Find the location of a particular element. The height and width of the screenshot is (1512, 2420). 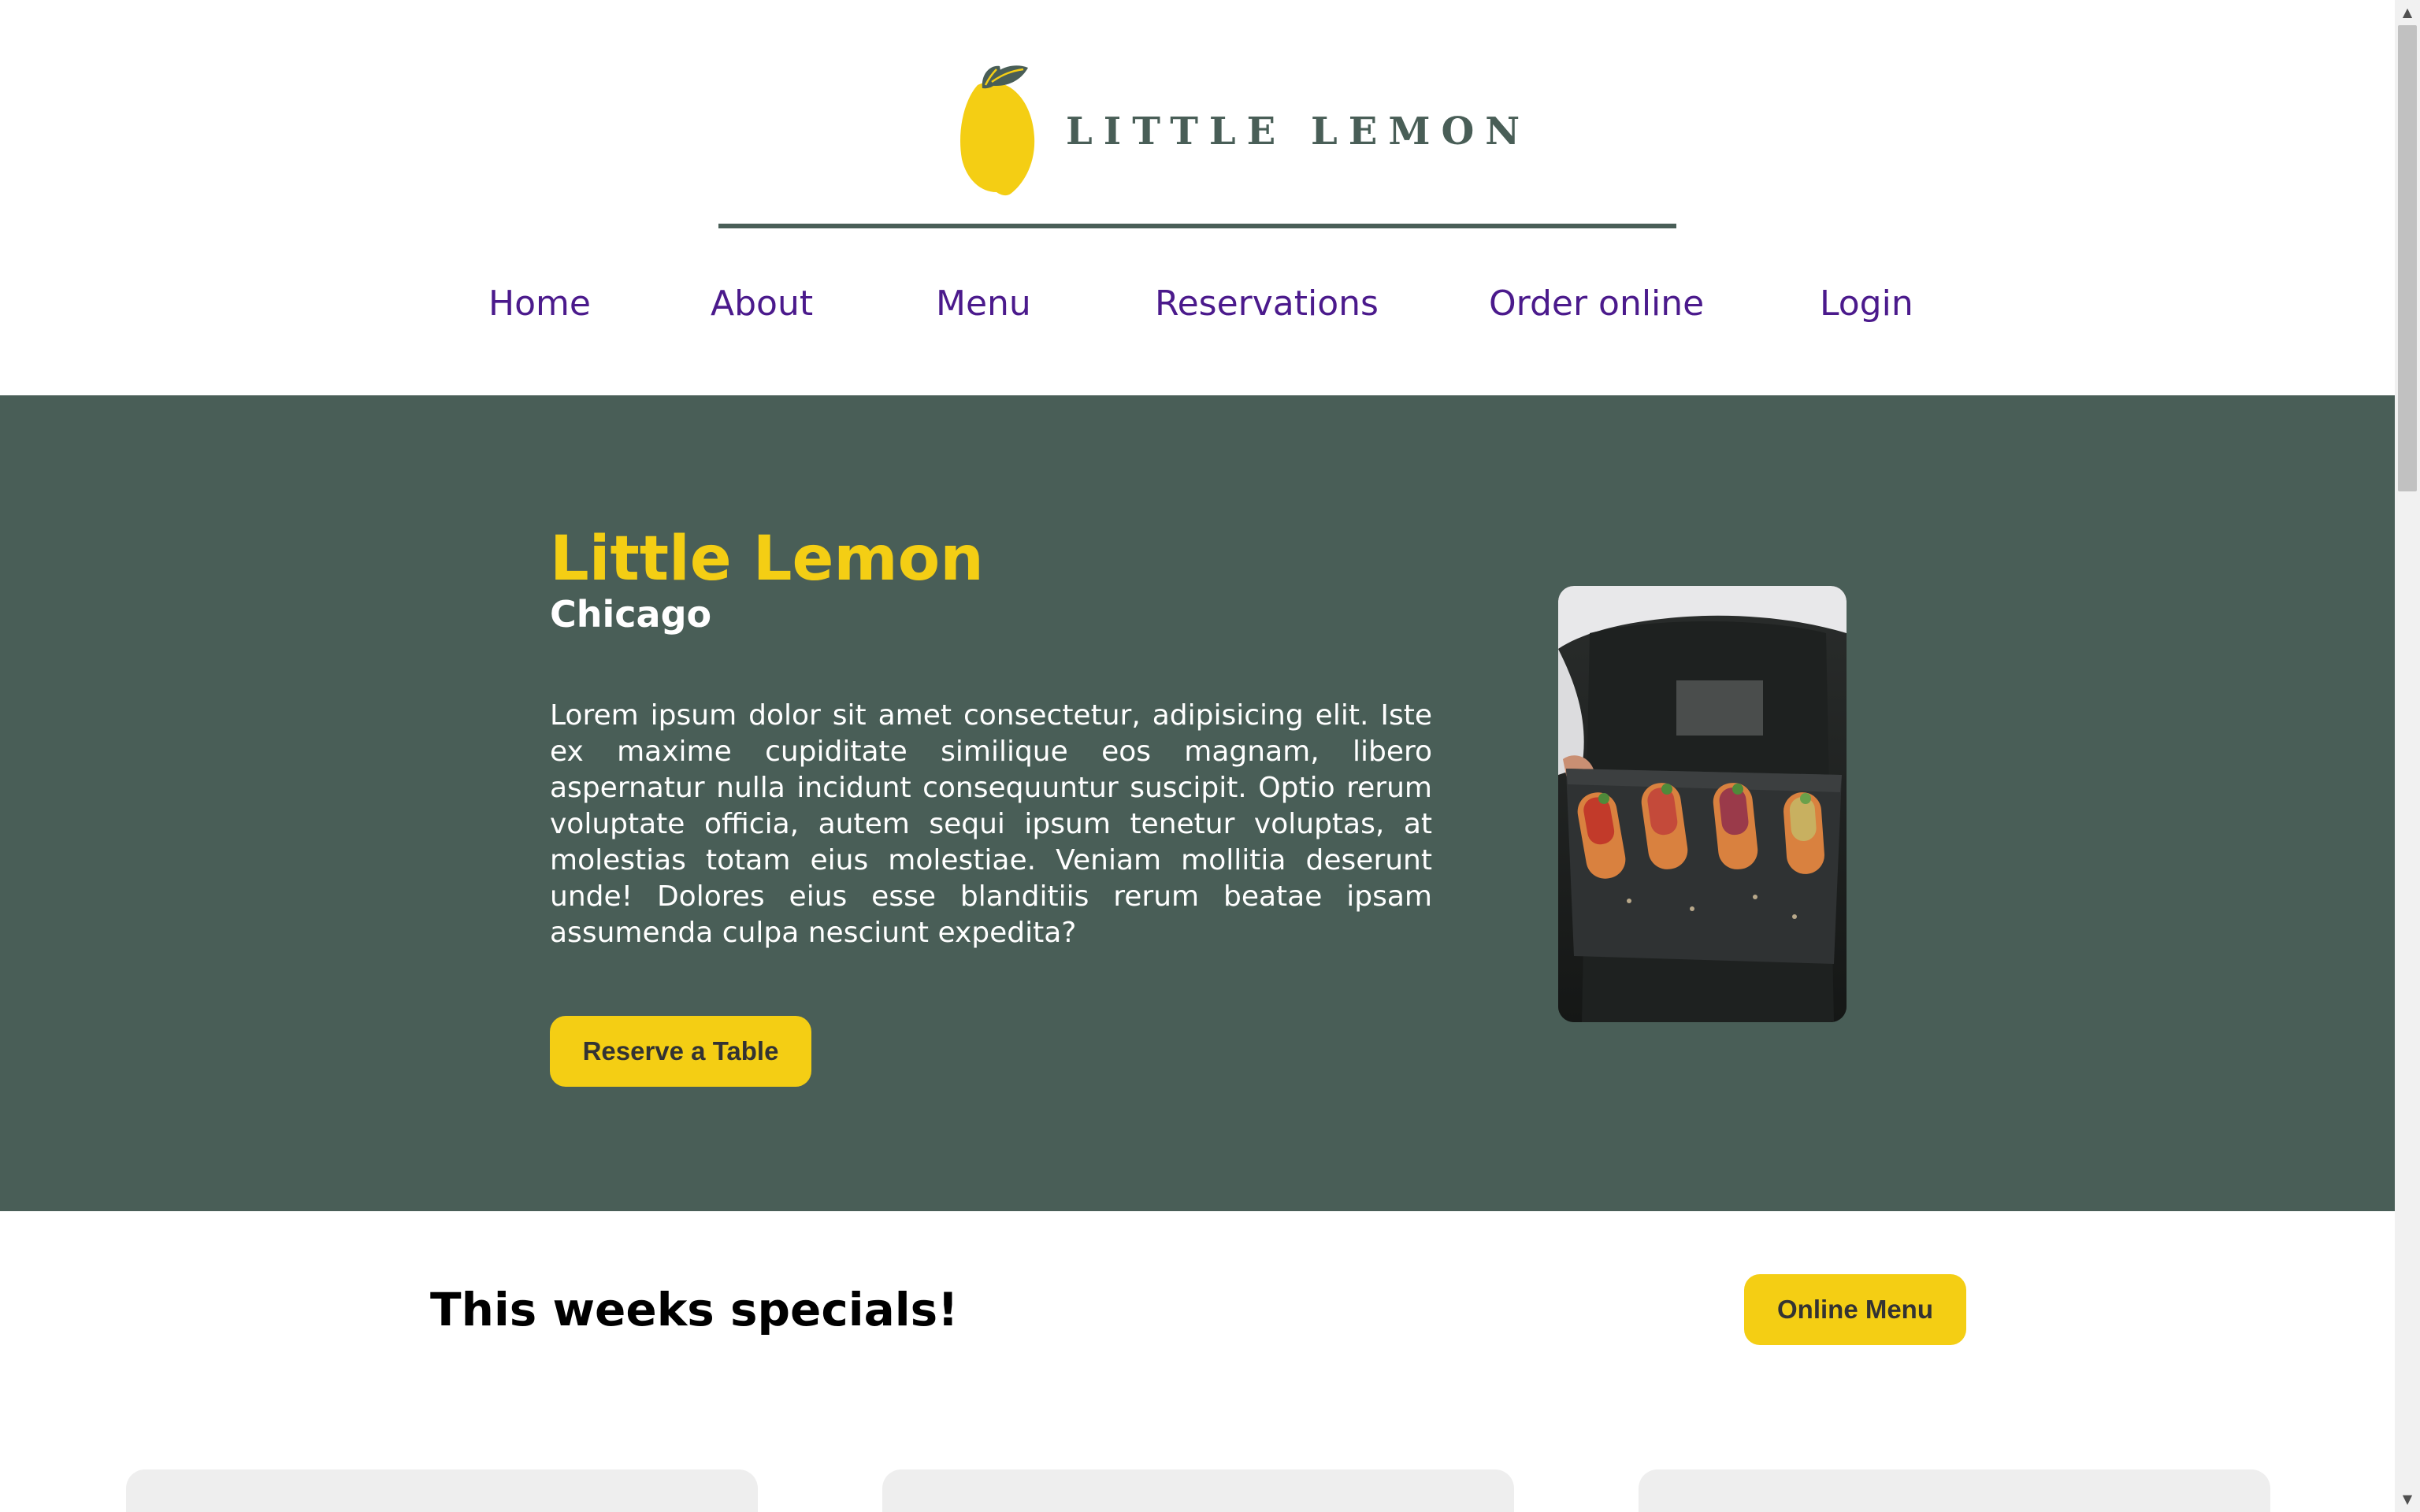

nav-item-menu: Menu is located at coordinates (983, 304).